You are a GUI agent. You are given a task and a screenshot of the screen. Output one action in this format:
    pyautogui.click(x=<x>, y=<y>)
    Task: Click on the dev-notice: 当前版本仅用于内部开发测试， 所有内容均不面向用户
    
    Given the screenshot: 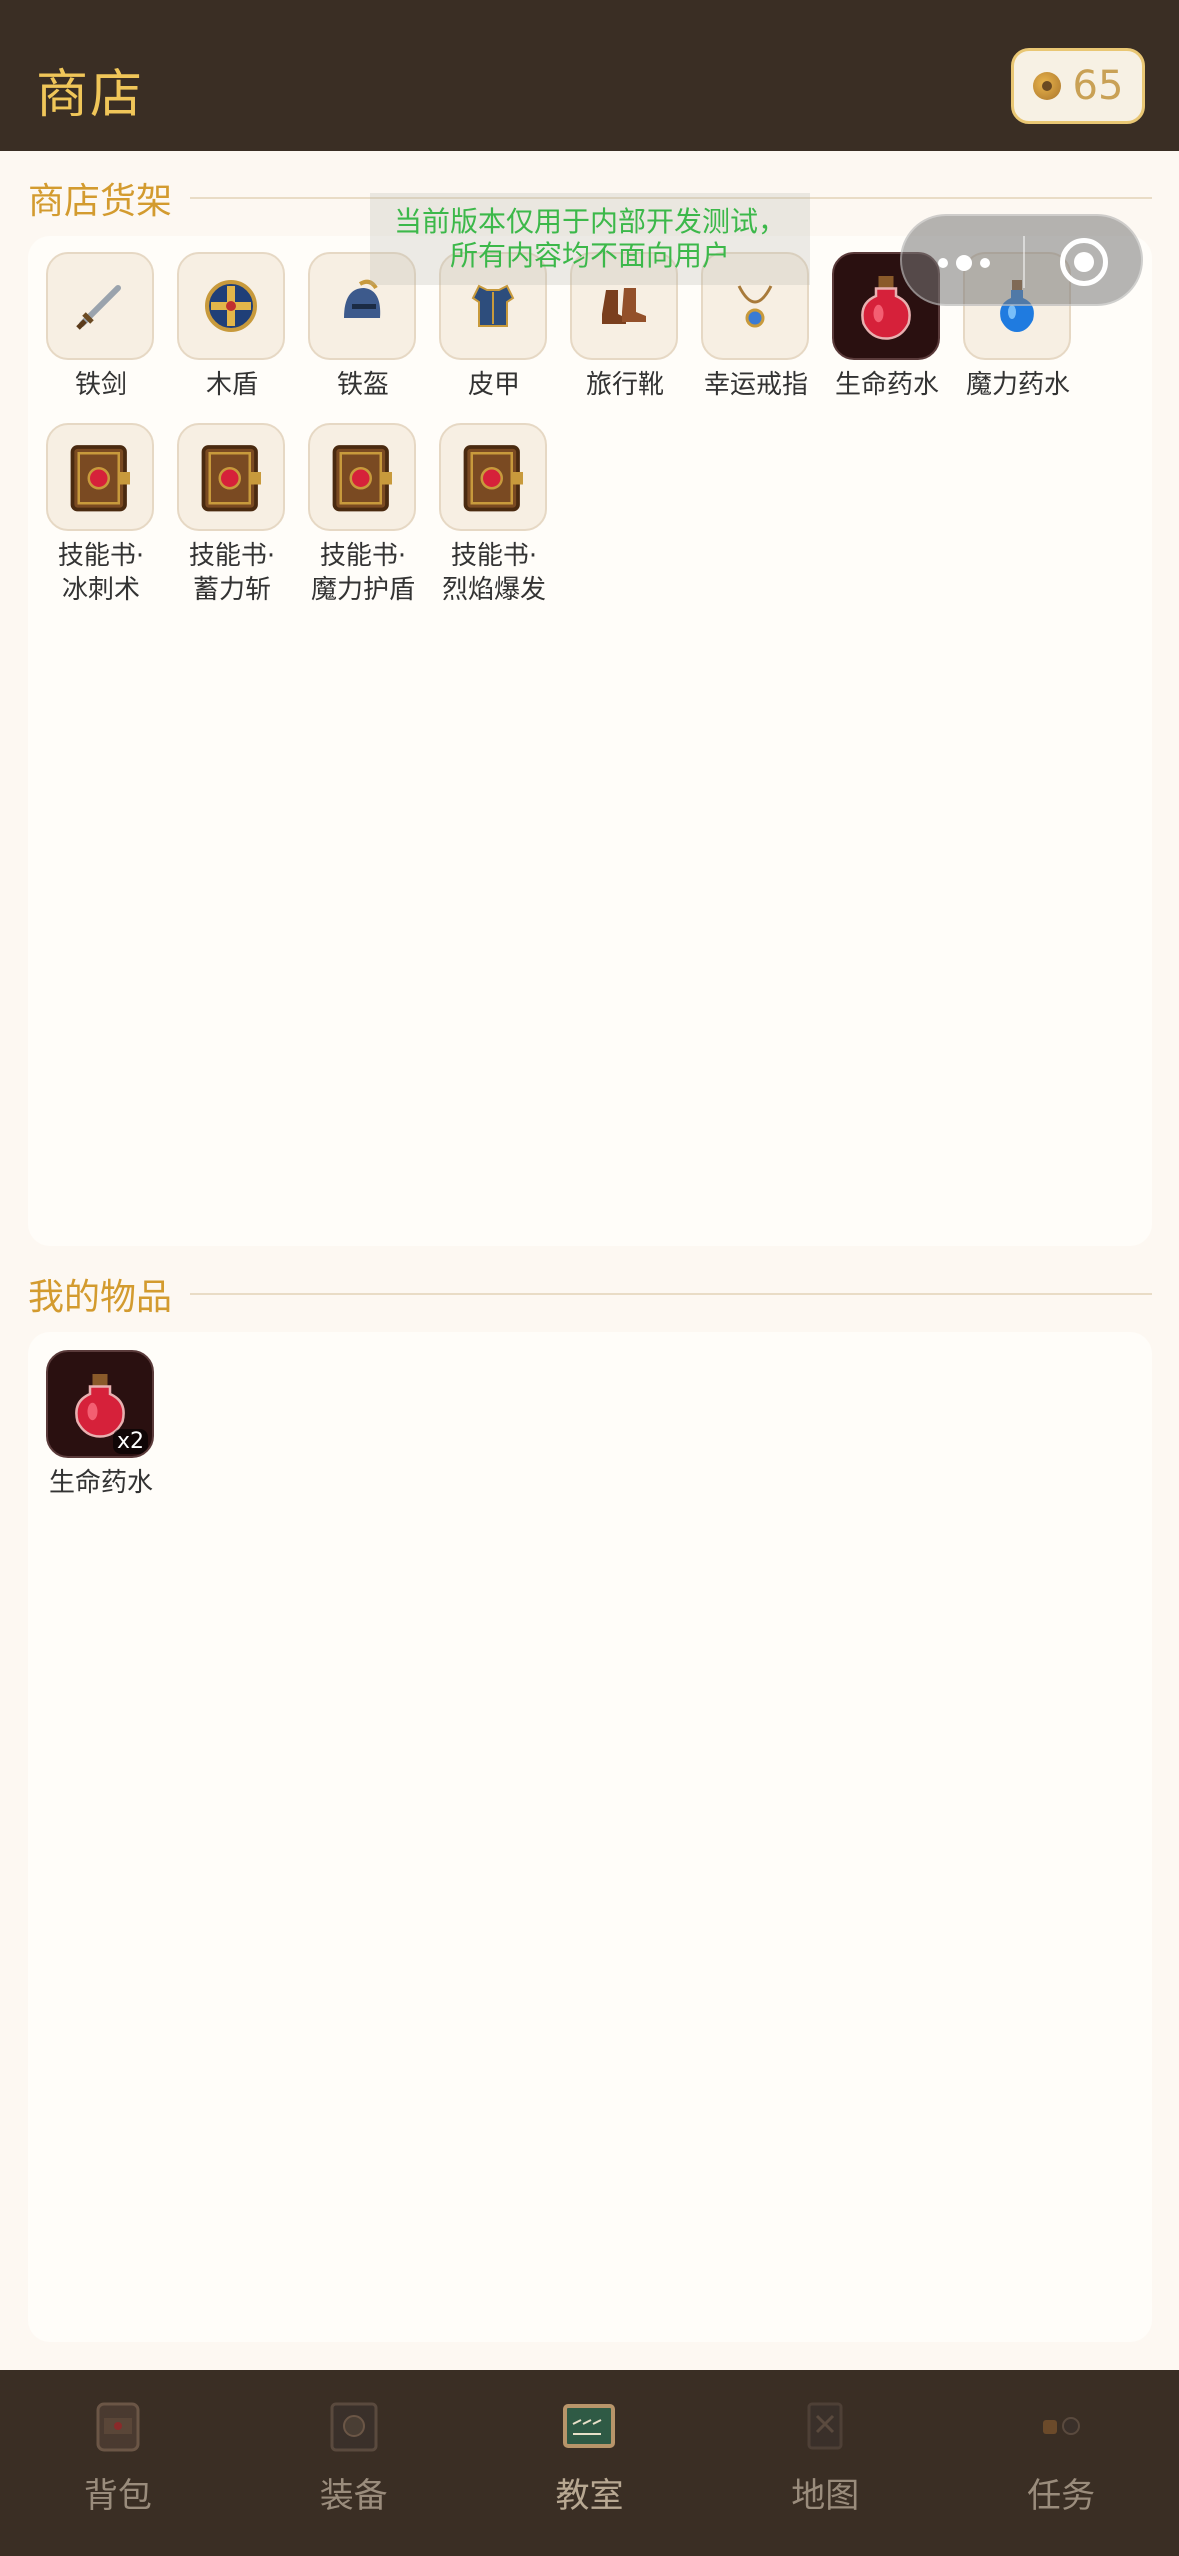 What is the action you would take?
    pyautogui.click(x=590, y=239)
    